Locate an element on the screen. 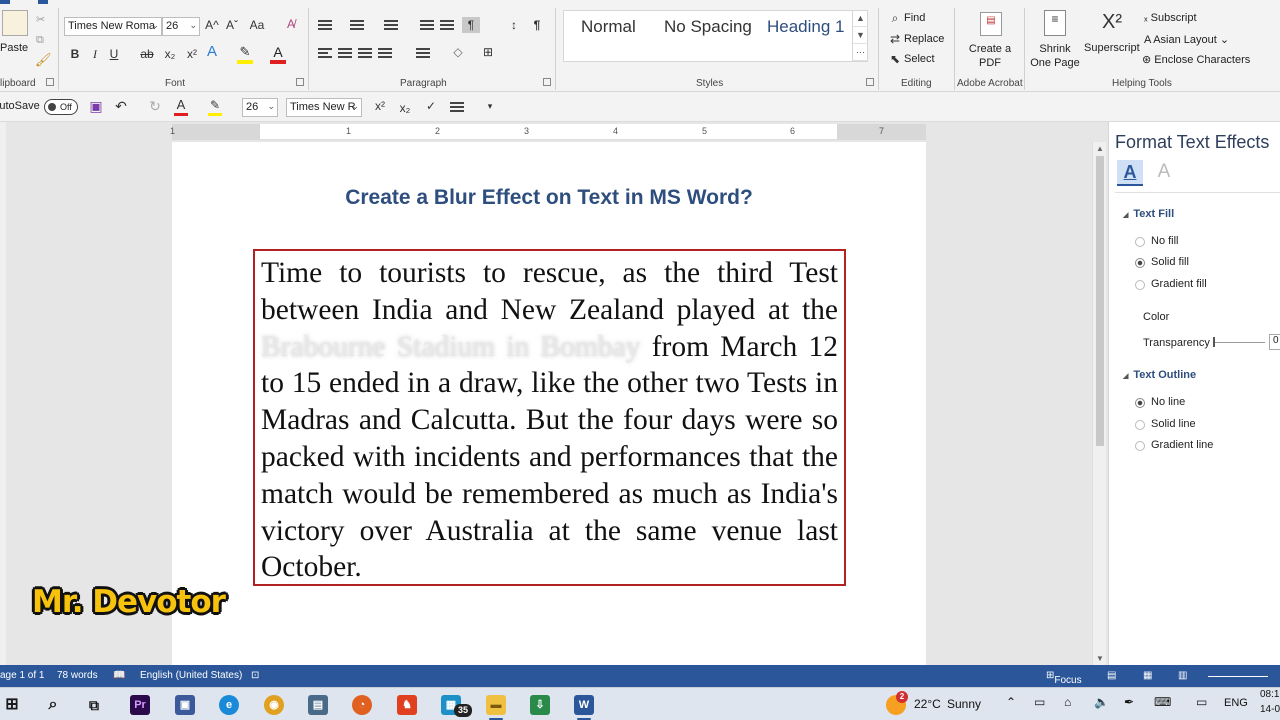 The image size is (1280, 720). font-name-combo: Times New Roma ⌄ is located at coordinates (113, 26).